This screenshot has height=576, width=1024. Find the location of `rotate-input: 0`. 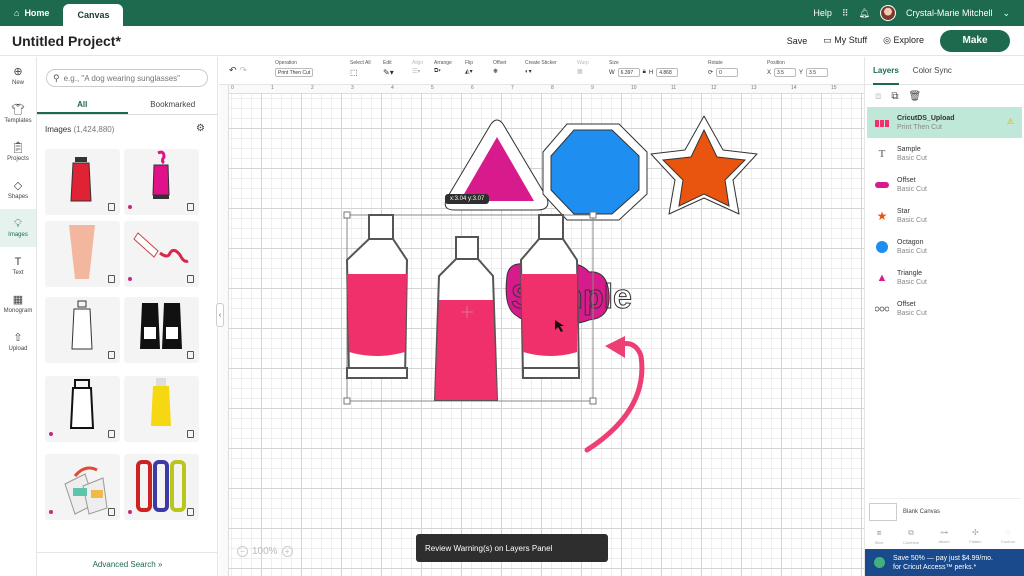

rotate-input: 0 is located at coordinates (727, 72).